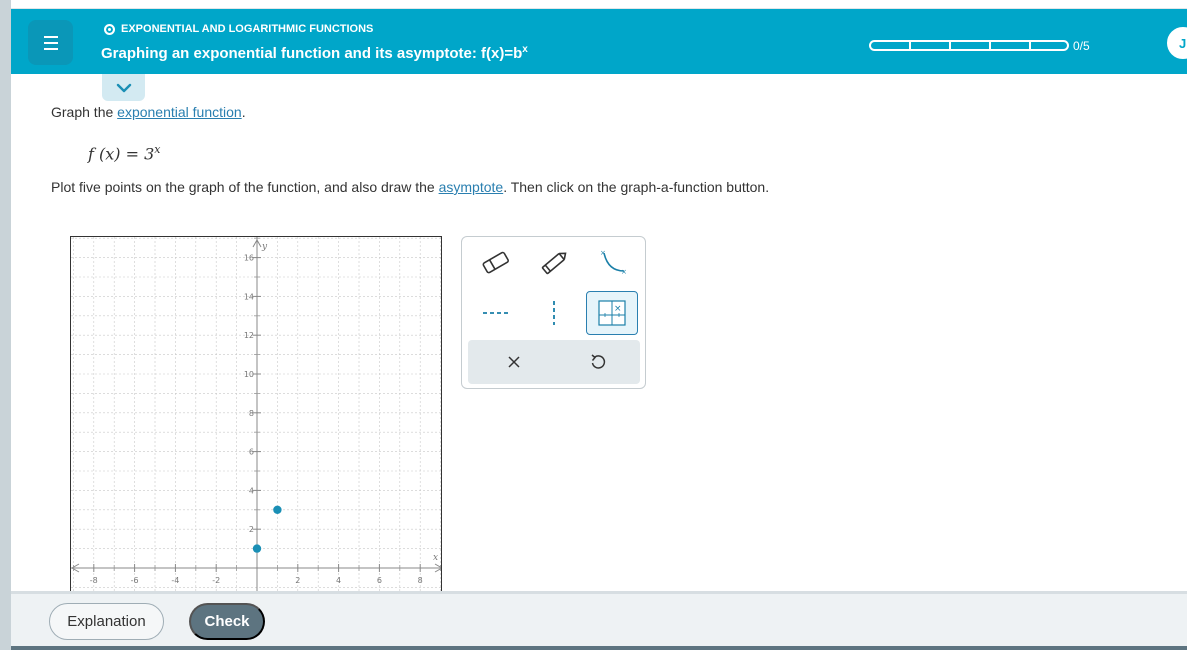 Image resolution: width=1187 pixels, height=650 pixels. Describe the element at coordinates (251, 529) in the screenshot. I see `y-tick-label: 2` at that location.